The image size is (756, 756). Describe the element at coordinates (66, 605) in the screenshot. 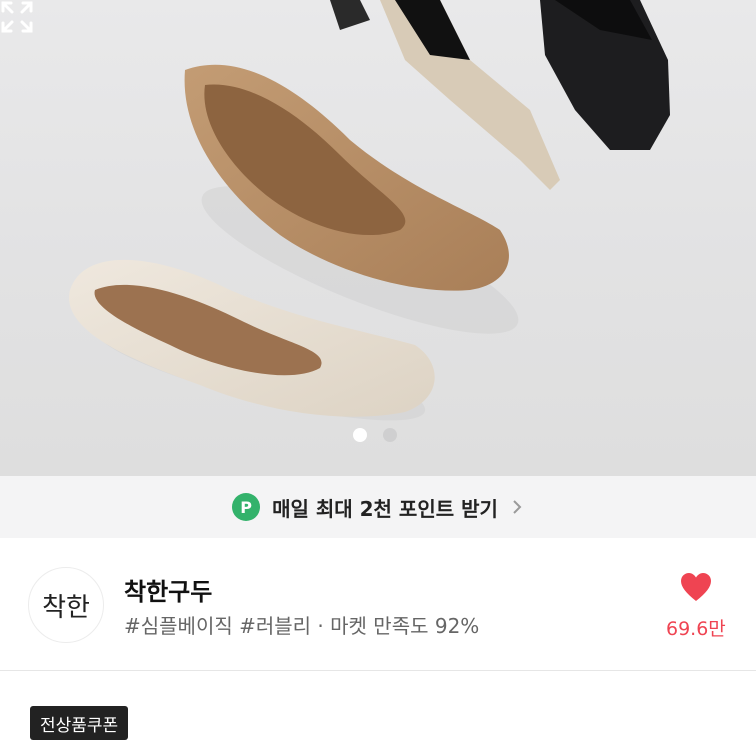

I see `store-avatar: 착한` at that location.